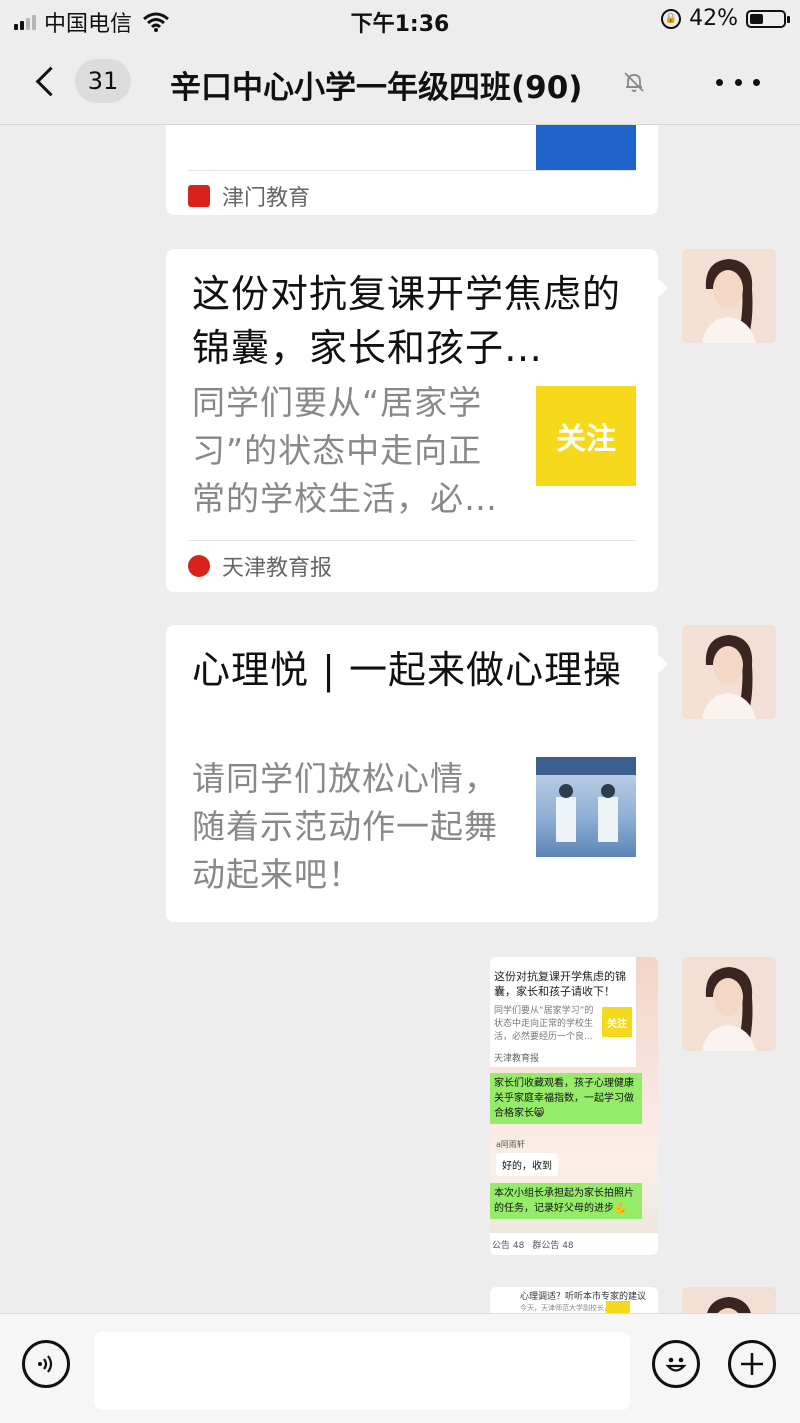 The image size is (800, 1423). What do you see at coordinates (618, 1307) in the screenshot?
I see `embedded-thumb` at bounding box center [618, 1307].